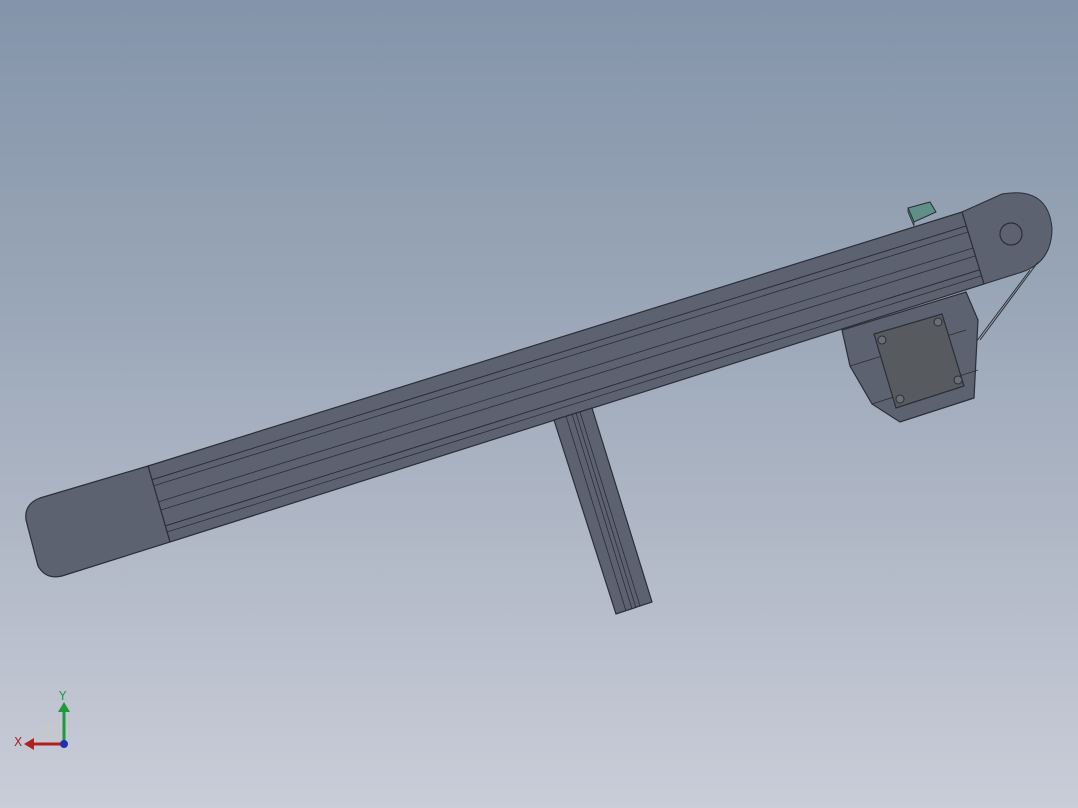 The image size is (1078, 808). I want to click on support-leg, so click(603, 511).